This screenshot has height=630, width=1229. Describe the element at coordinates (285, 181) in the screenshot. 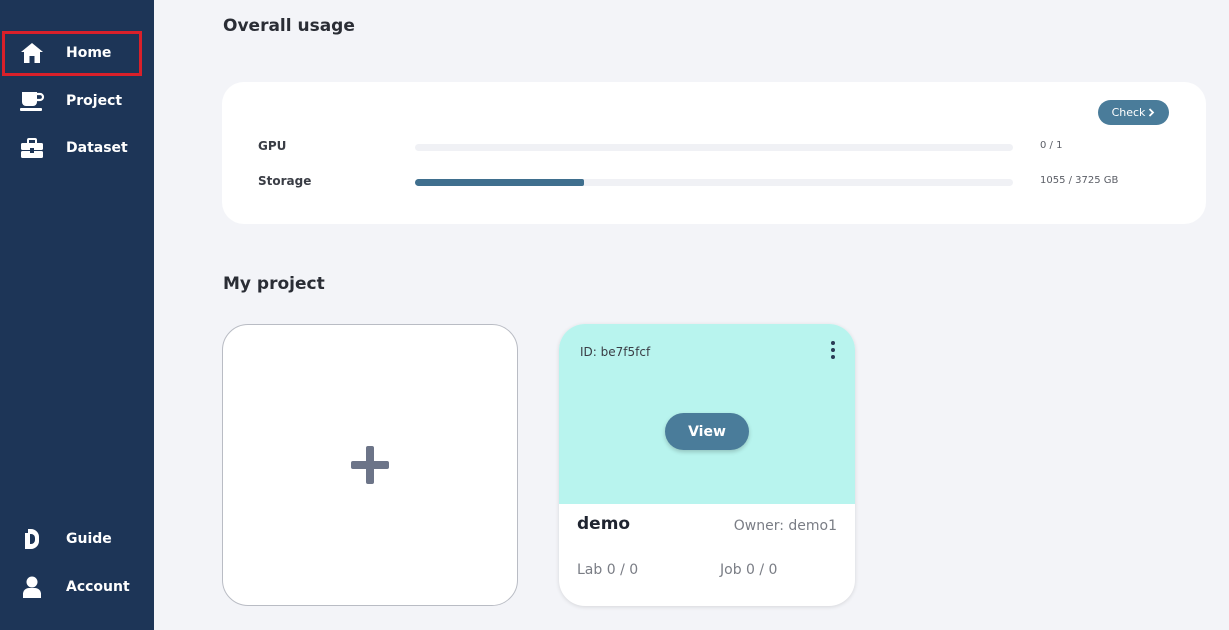

I see `usage-label: Storage` at that location.